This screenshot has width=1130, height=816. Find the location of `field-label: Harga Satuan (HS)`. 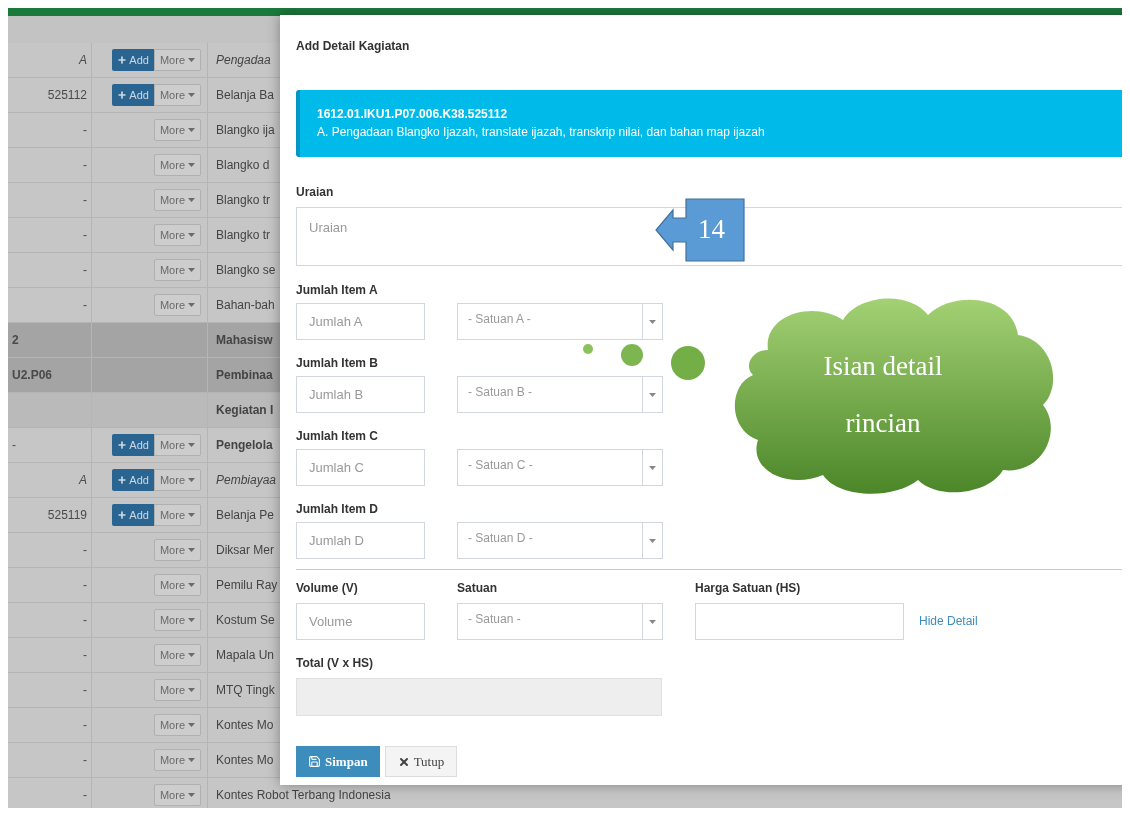

field-label: Harga Satuan (HS) is located at coordinates (748, 588).